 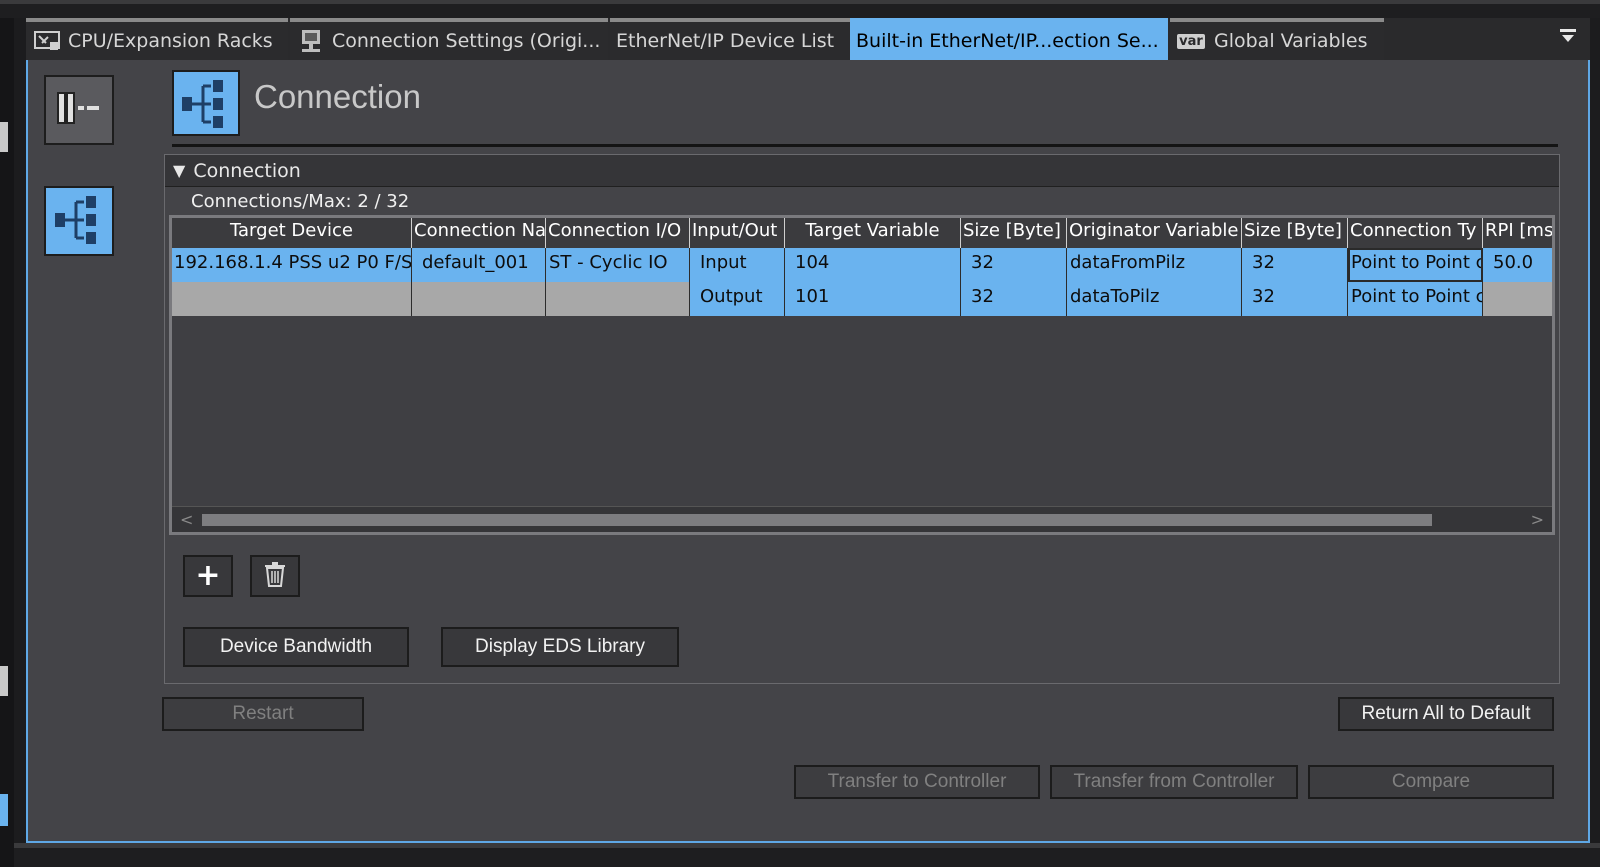 I want to click on cell-originator-variable: dataToPilz, so click(x=1154, y=299).